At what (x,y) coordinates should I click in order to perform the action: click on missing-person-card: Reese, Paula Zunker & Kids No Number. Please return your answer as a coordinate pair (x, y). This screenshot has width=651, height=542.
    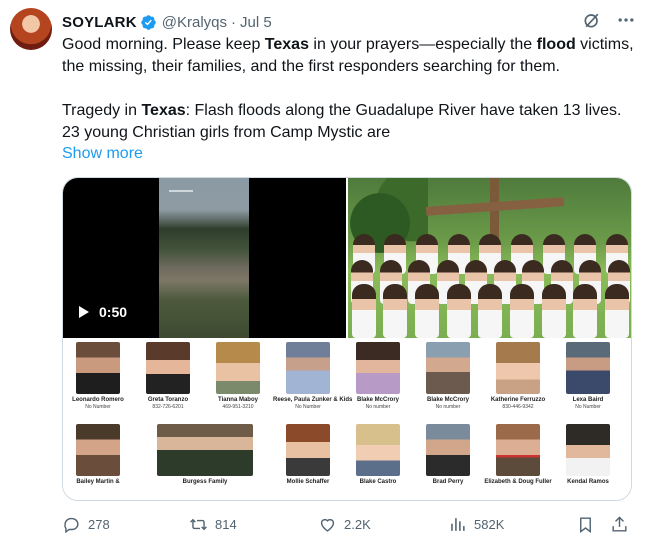
    Looking at the image, I should click on (313, 376).